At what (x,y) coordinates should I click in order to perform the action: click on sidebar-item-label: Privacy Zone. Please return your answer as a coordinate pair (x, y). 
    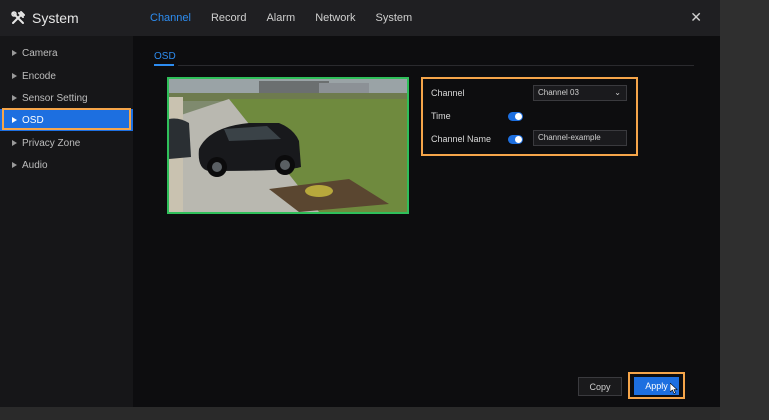
    Looking at the image, I should click on (51, 143).